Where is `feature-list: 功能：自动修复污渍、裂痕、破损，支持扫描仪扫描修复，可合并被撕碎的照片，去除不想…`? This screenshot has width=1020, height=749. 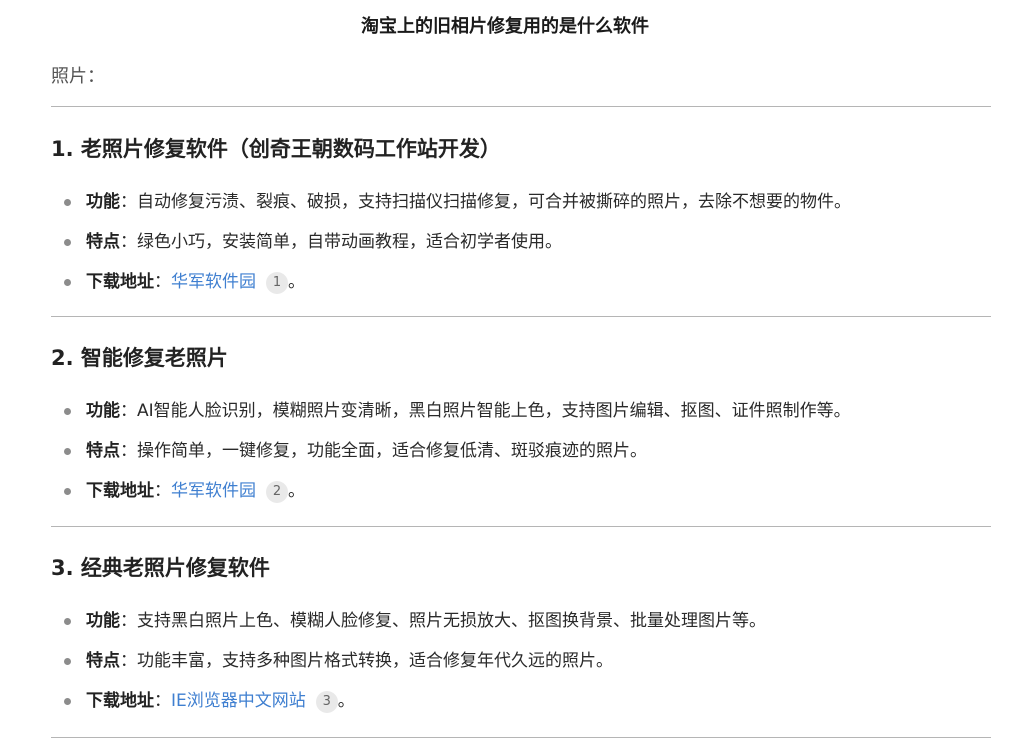 feature-list: 功能：自动修复污渍、裂痕、破损，支持扫描仪扫描修复，可合并被撕碎的照片，去除不想… is located at coordinates (451, 242).